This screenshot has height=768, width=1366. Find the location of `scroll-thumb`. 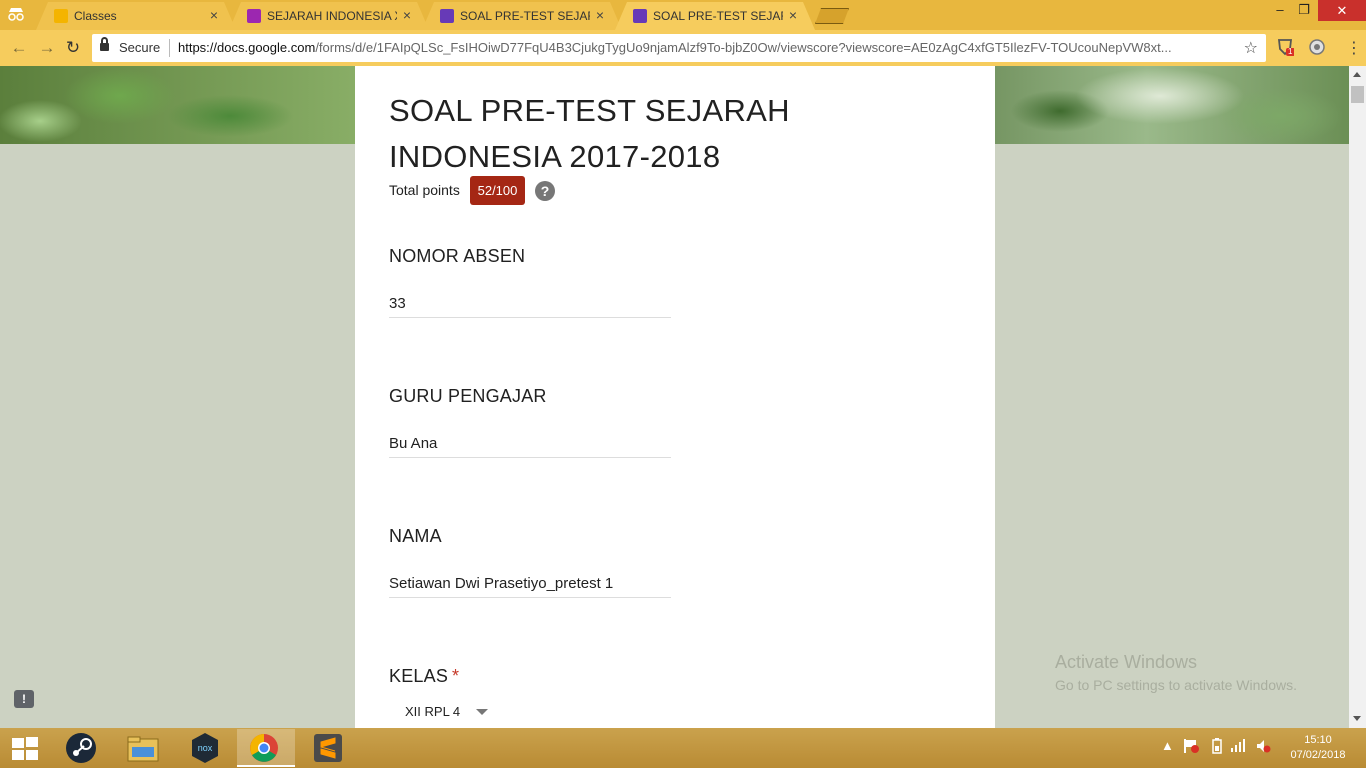

scroll-thumb is located at coordinates (1357, 94).